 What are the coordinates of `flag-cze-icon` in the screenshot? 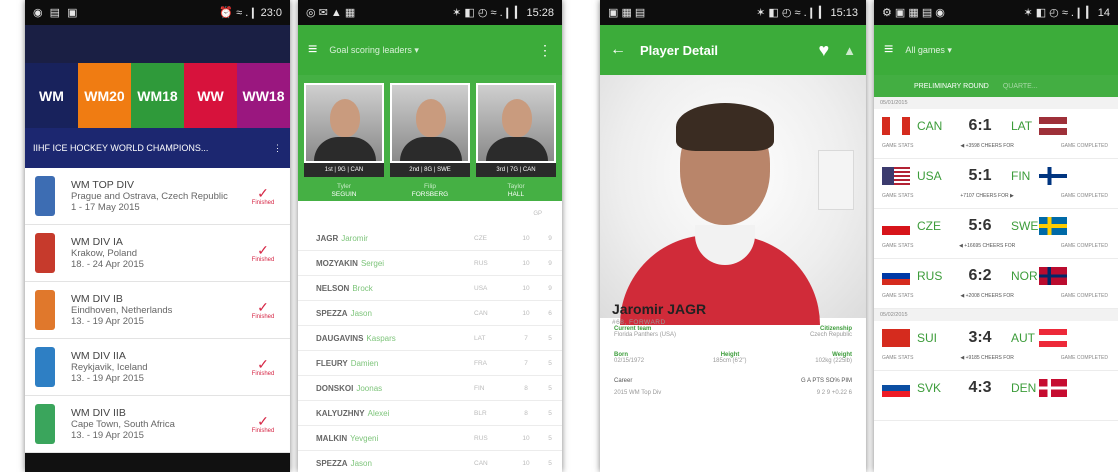 It's located at (896, 226).